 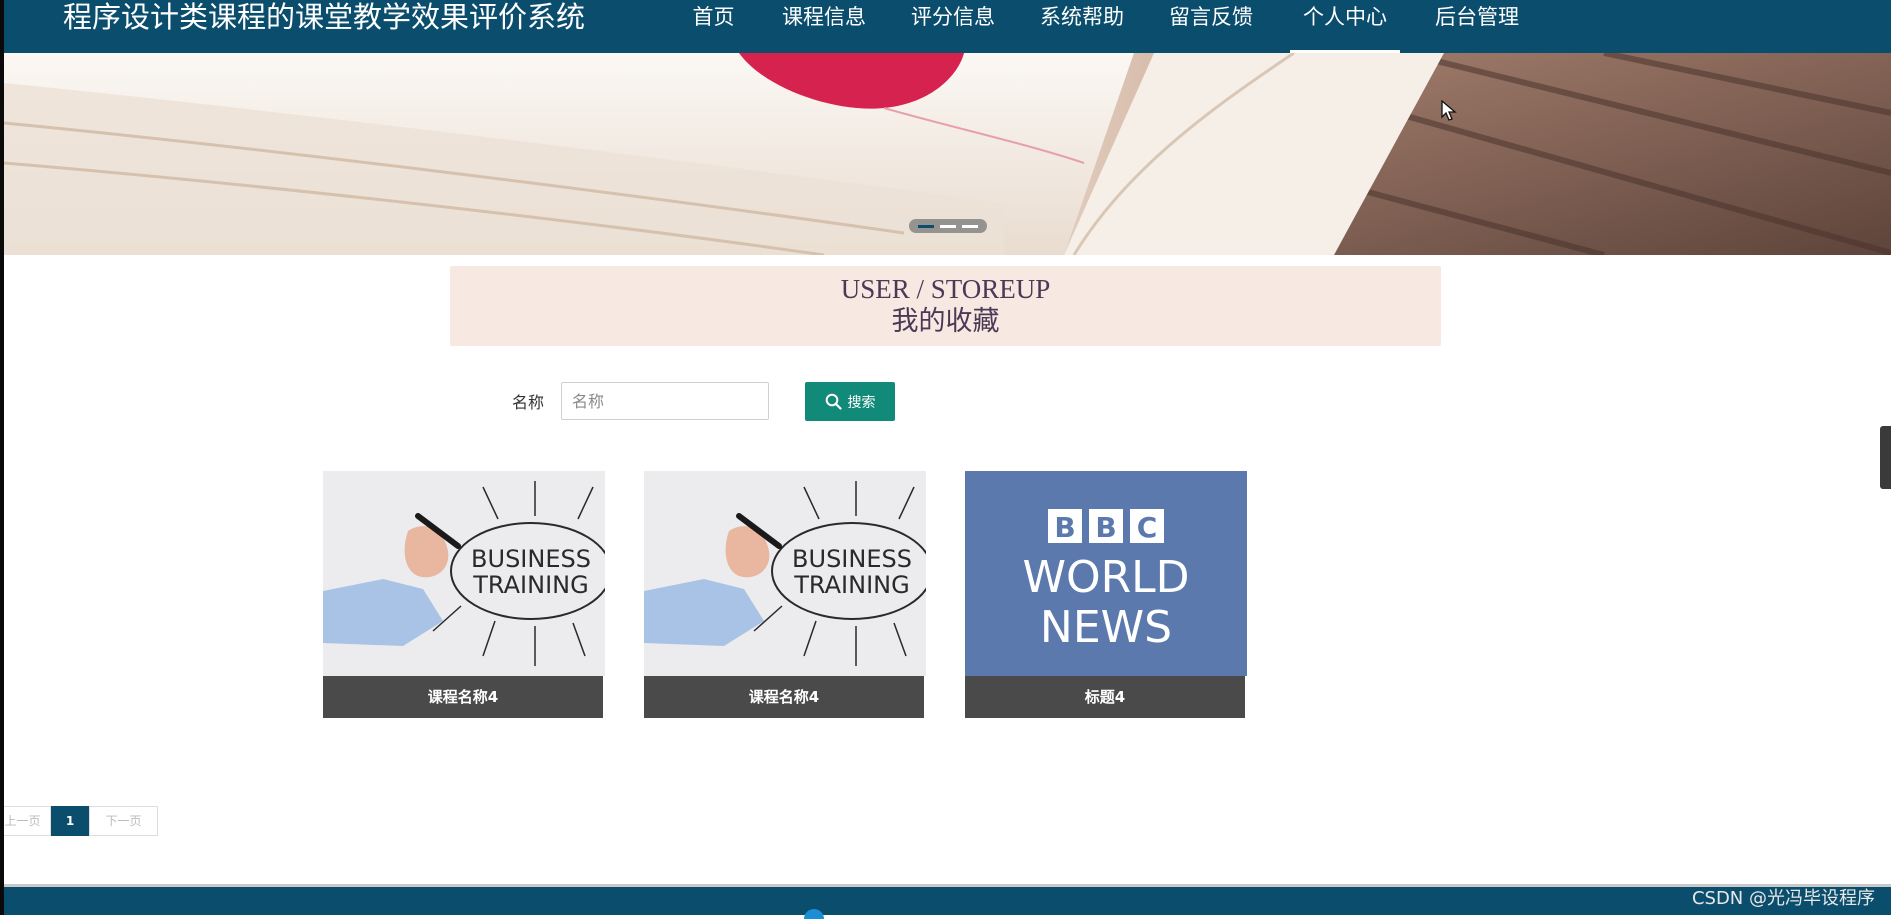 What do you see at coordinates (1105, 697) in the screenshot?
I see `card-title: 标题4` at bounding box center [1105, 697].